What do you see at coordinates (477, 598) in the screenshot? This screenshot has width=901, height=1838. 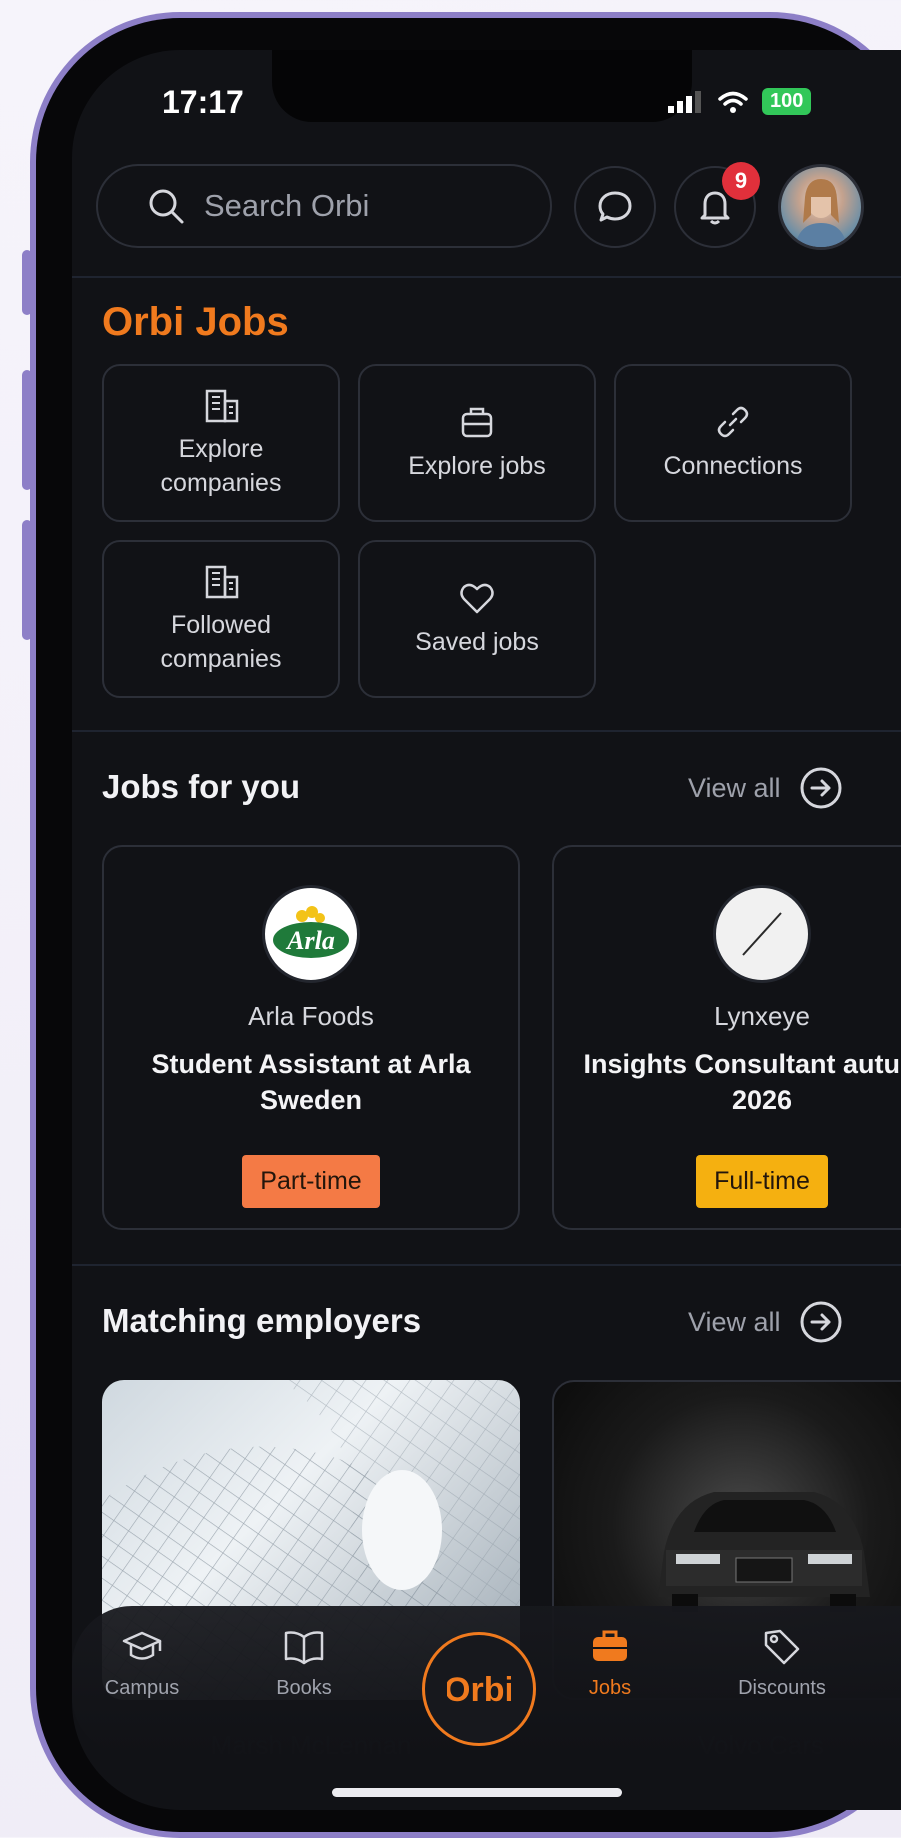 I see `heart-icon` at bounding box center [477, 598].